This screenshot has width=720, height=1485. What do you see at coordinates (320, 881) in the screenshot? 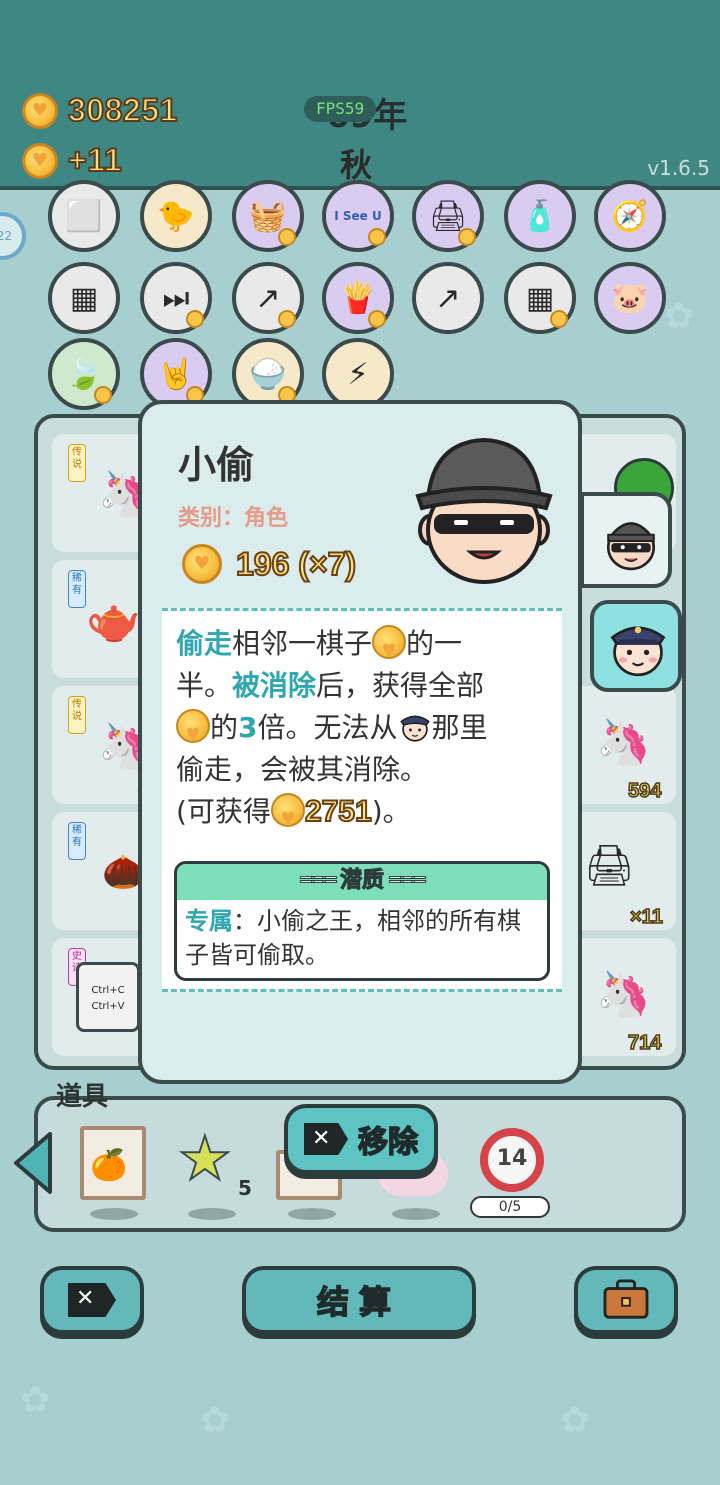
I see `trait-header-deco: ═══` at bounding box center [320, 881].